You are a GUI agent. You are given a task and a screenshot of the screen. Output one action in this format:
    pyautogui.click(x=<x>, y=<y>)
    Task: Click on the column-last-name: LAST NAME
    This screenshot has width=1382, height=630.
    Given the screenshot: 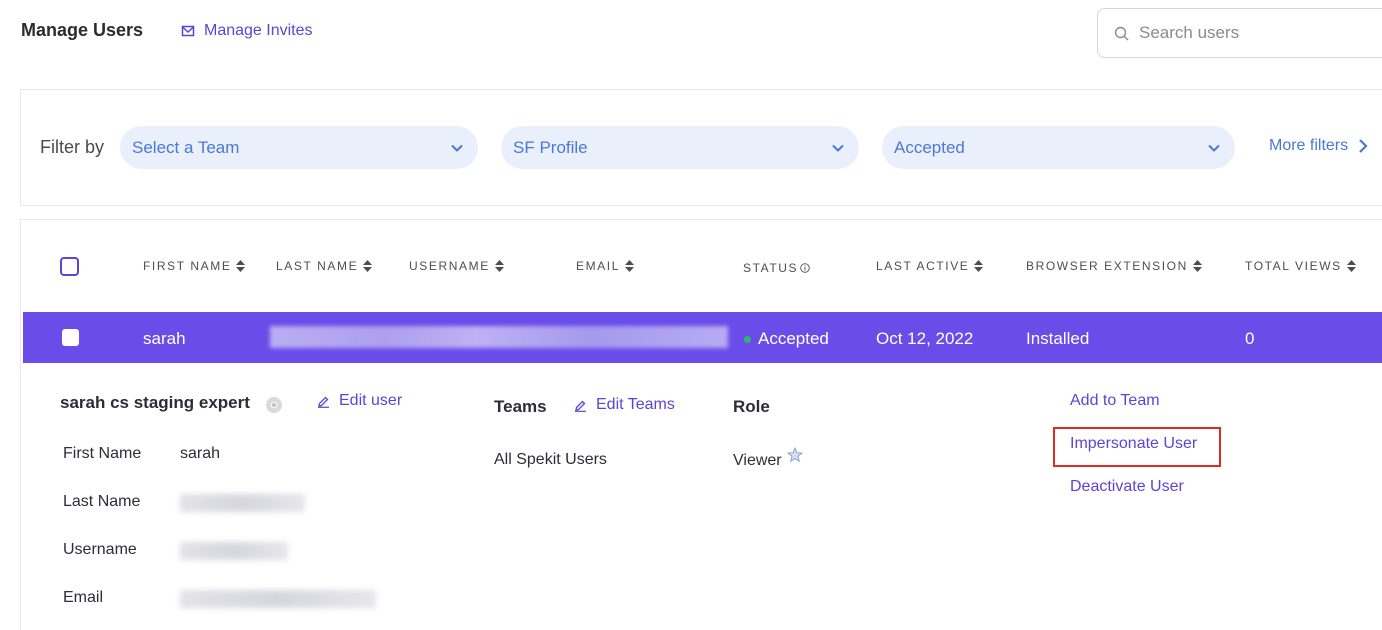 What is the action you would take?
    pyautogui.click(x=324, y=266)
    